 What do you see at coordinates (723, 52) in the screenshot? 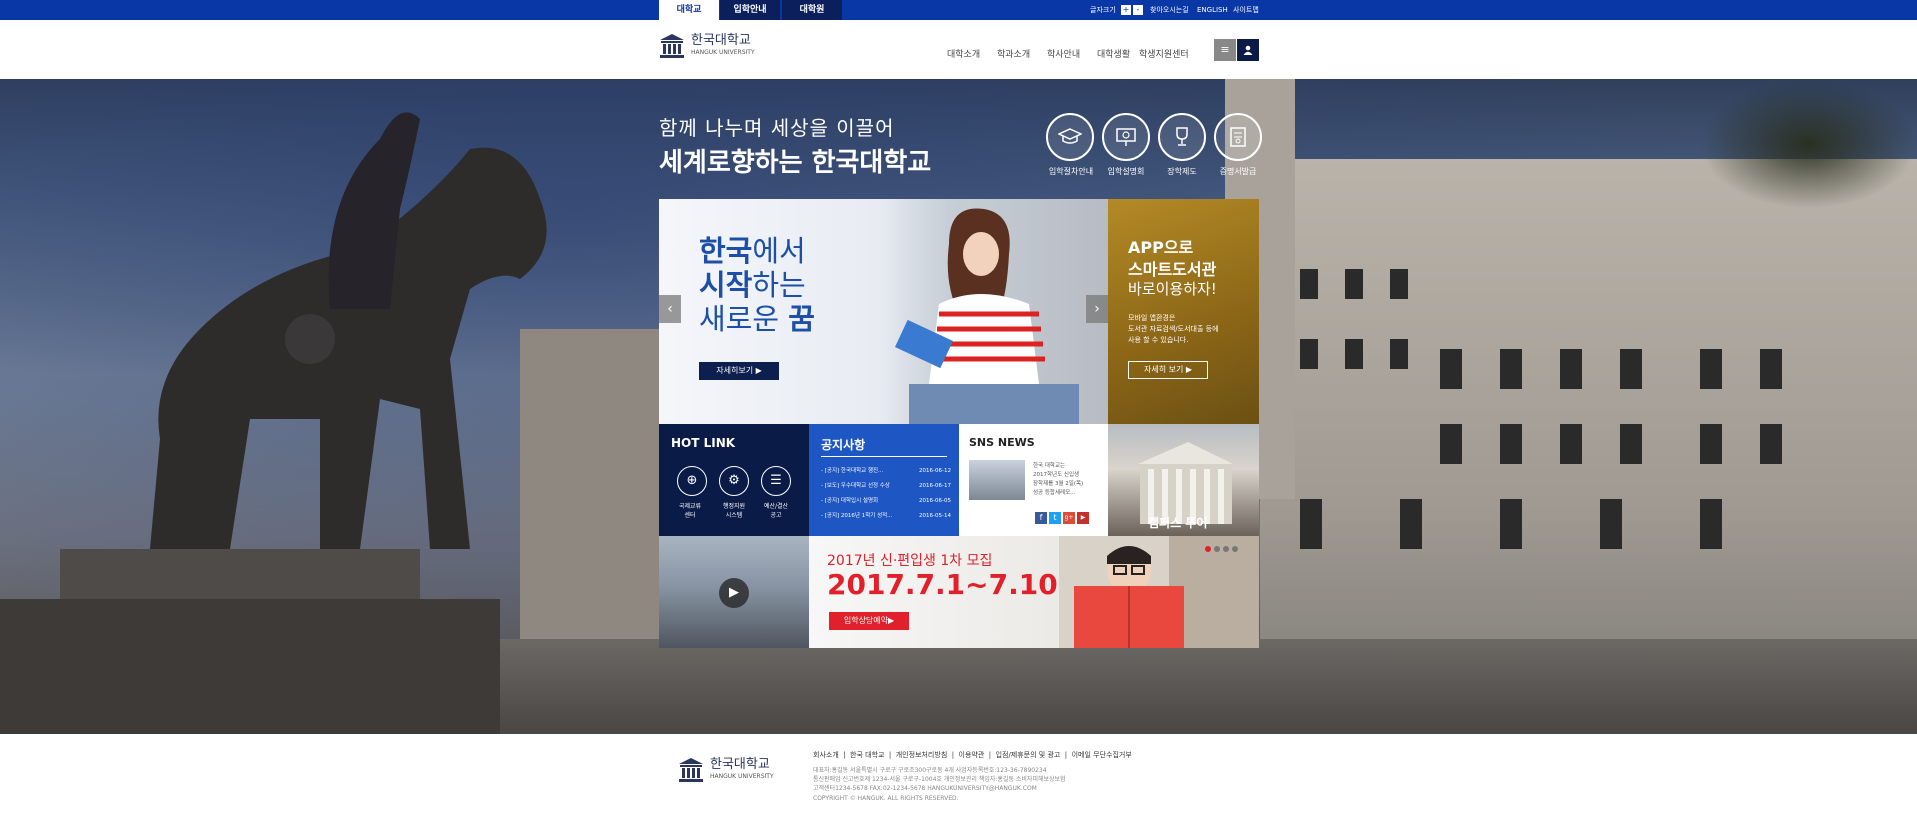
I see `logo-english: HANGUK UNIVERSITY` at bounding box center [723, 52].